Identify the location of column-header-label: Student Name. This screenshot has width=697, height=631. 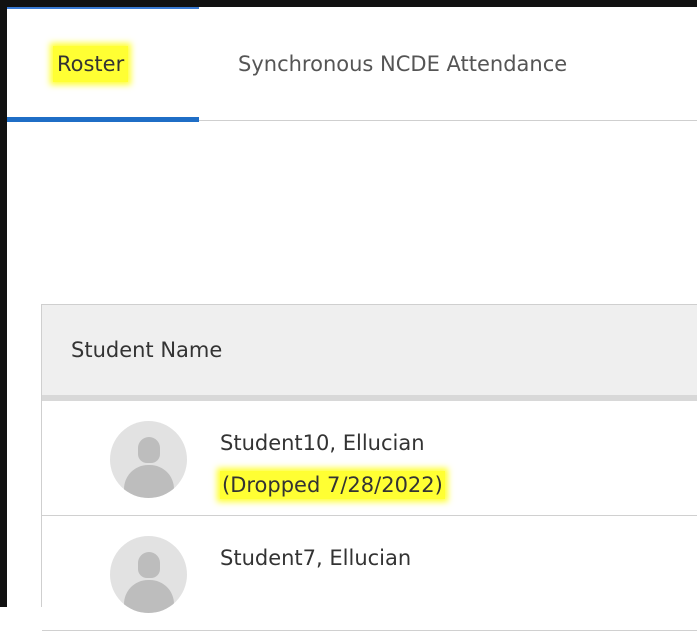
(147, 350).